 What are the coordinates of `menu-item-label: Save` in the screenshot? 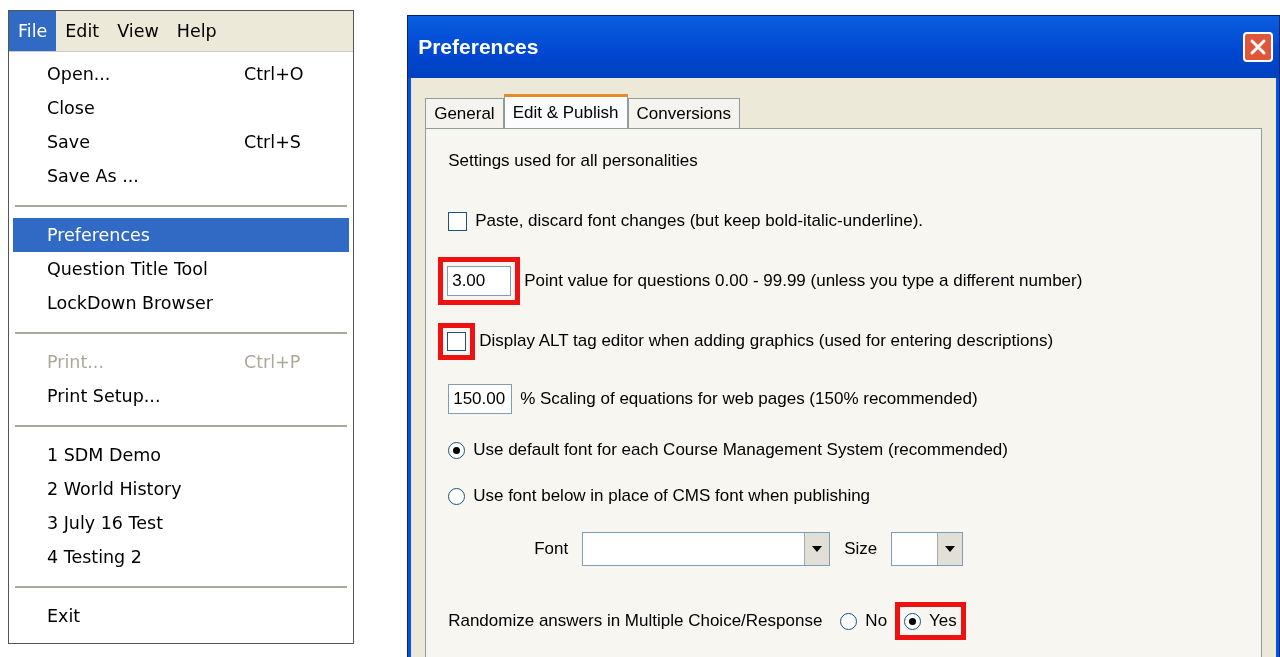 It's located at (69, 142).